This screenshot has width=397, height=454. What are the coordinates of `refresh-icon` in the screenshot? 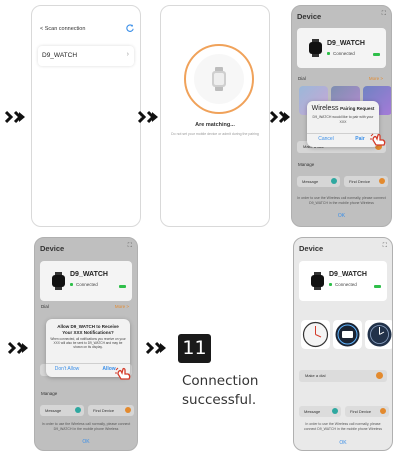 It's located at (130, 29).